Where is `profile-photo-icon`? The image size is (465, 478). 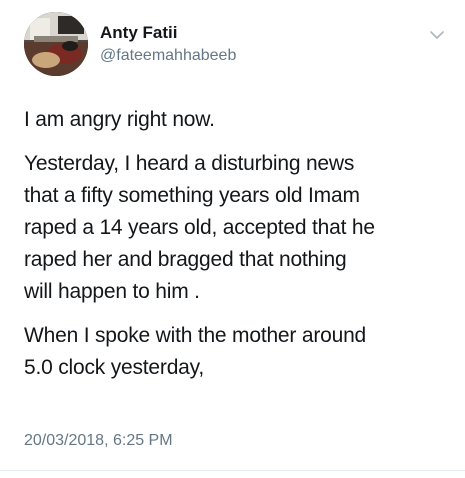
profile-photo-icon is located at coordinates (56, 44).